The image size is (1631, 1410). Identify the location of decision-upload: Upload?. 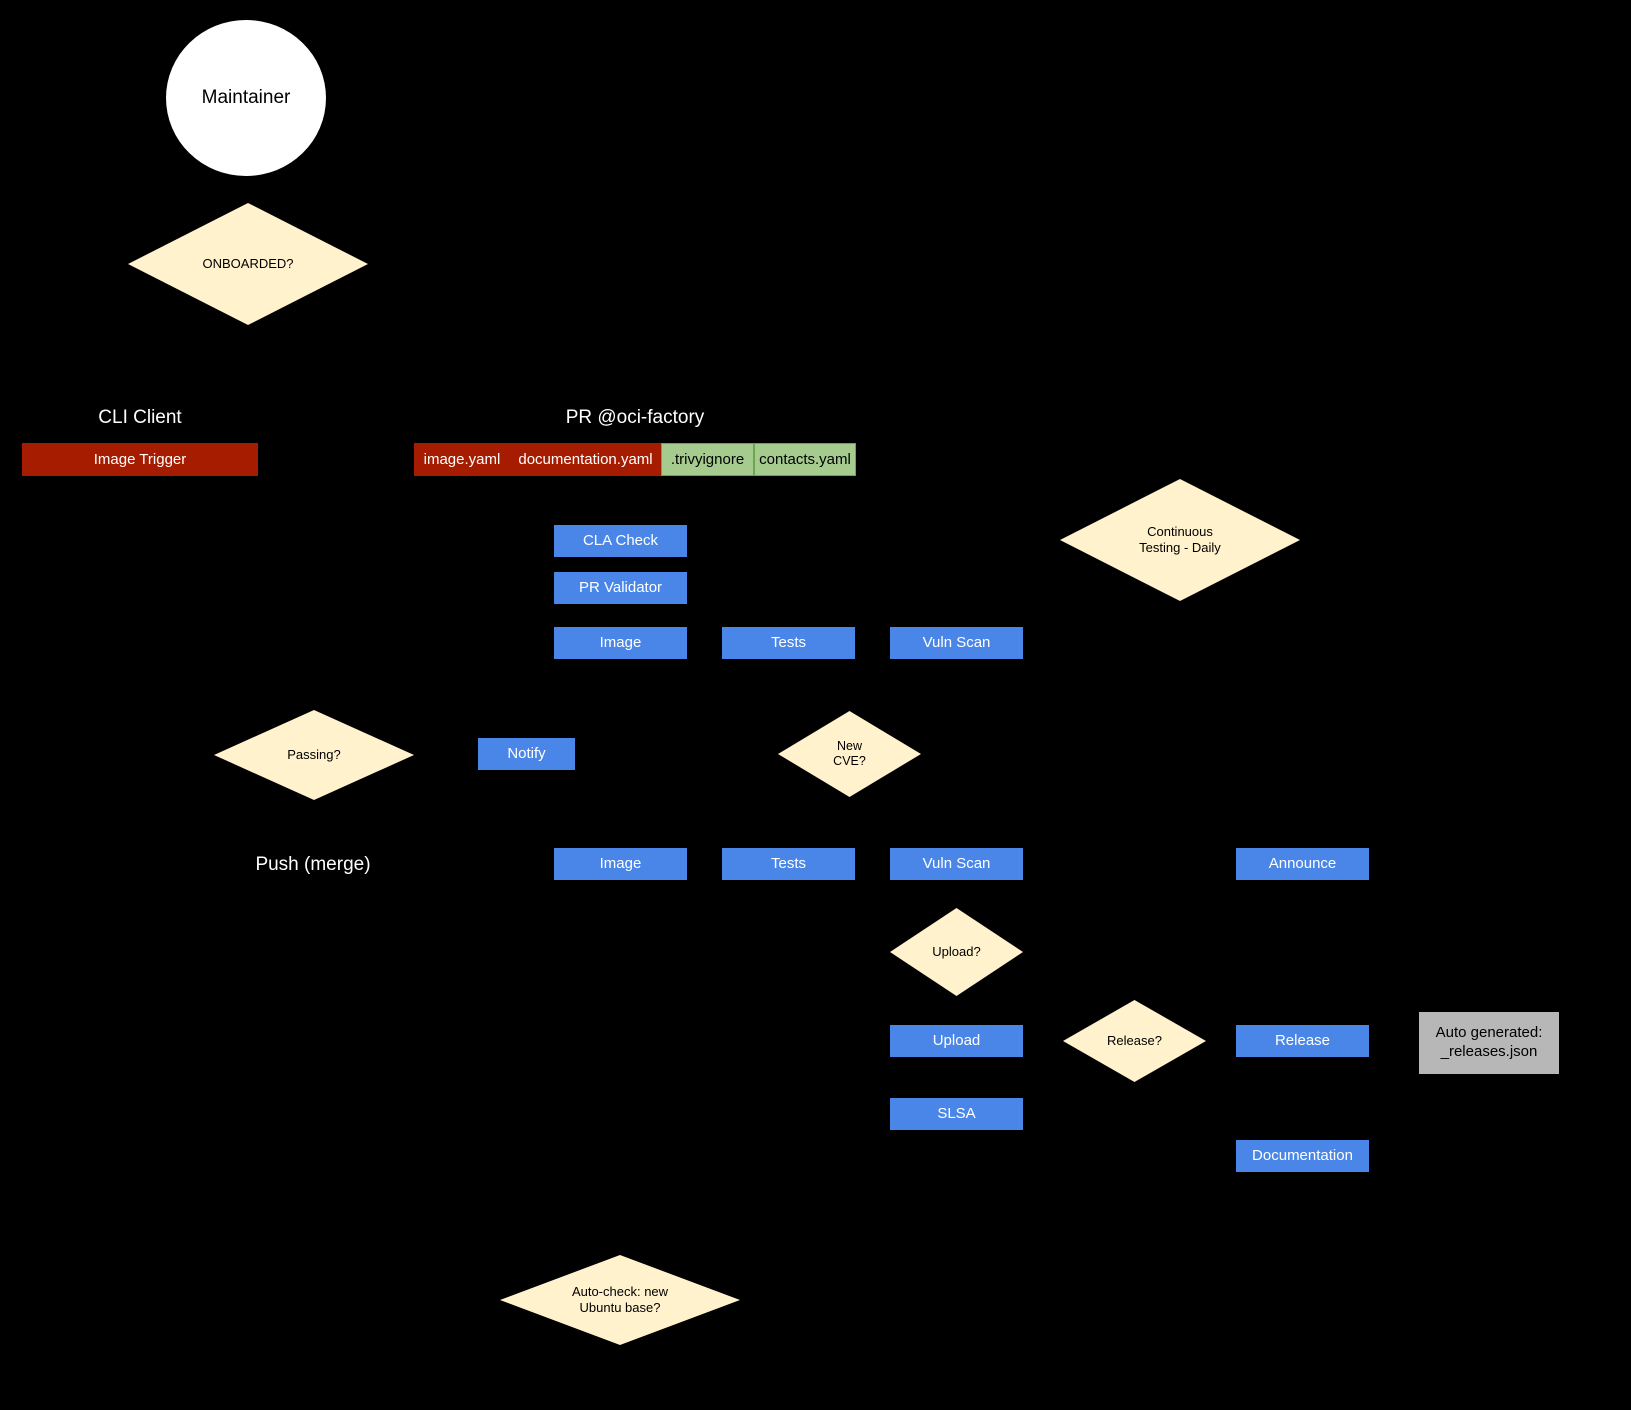
(956, 952).